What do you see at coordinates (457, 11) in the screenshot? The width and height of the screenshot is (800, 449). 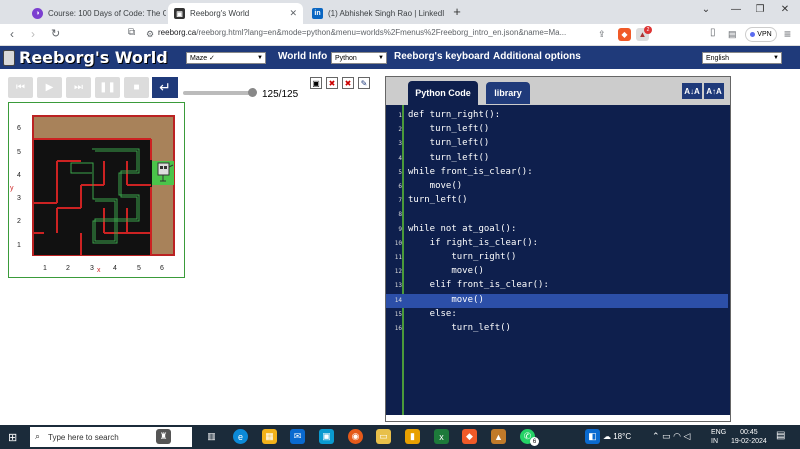 I see `new-tab-button: +` at bounding box center [457, 11].